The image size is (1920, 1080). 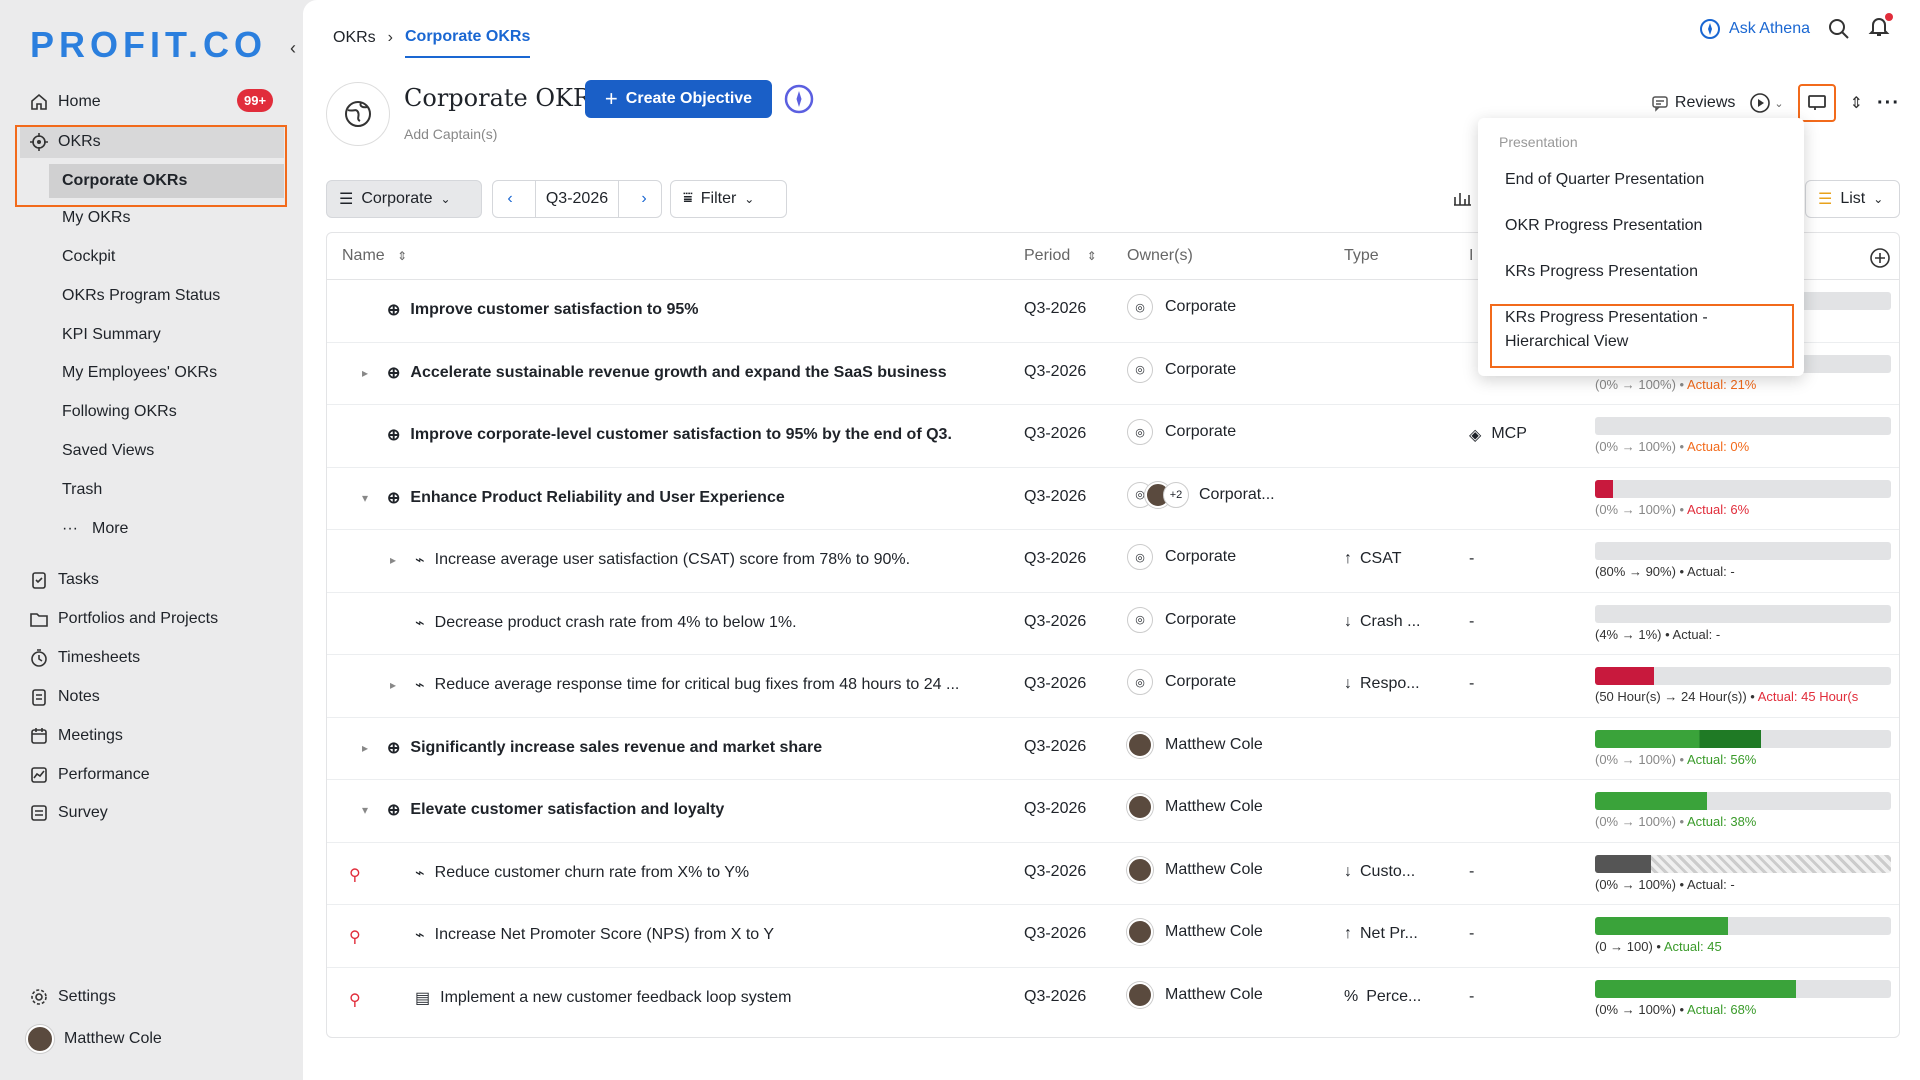 What do you see at coordinates (65, 102) in the screenshot?
I see `sidebar-item-home: Home` at bounding box center [65, 102].